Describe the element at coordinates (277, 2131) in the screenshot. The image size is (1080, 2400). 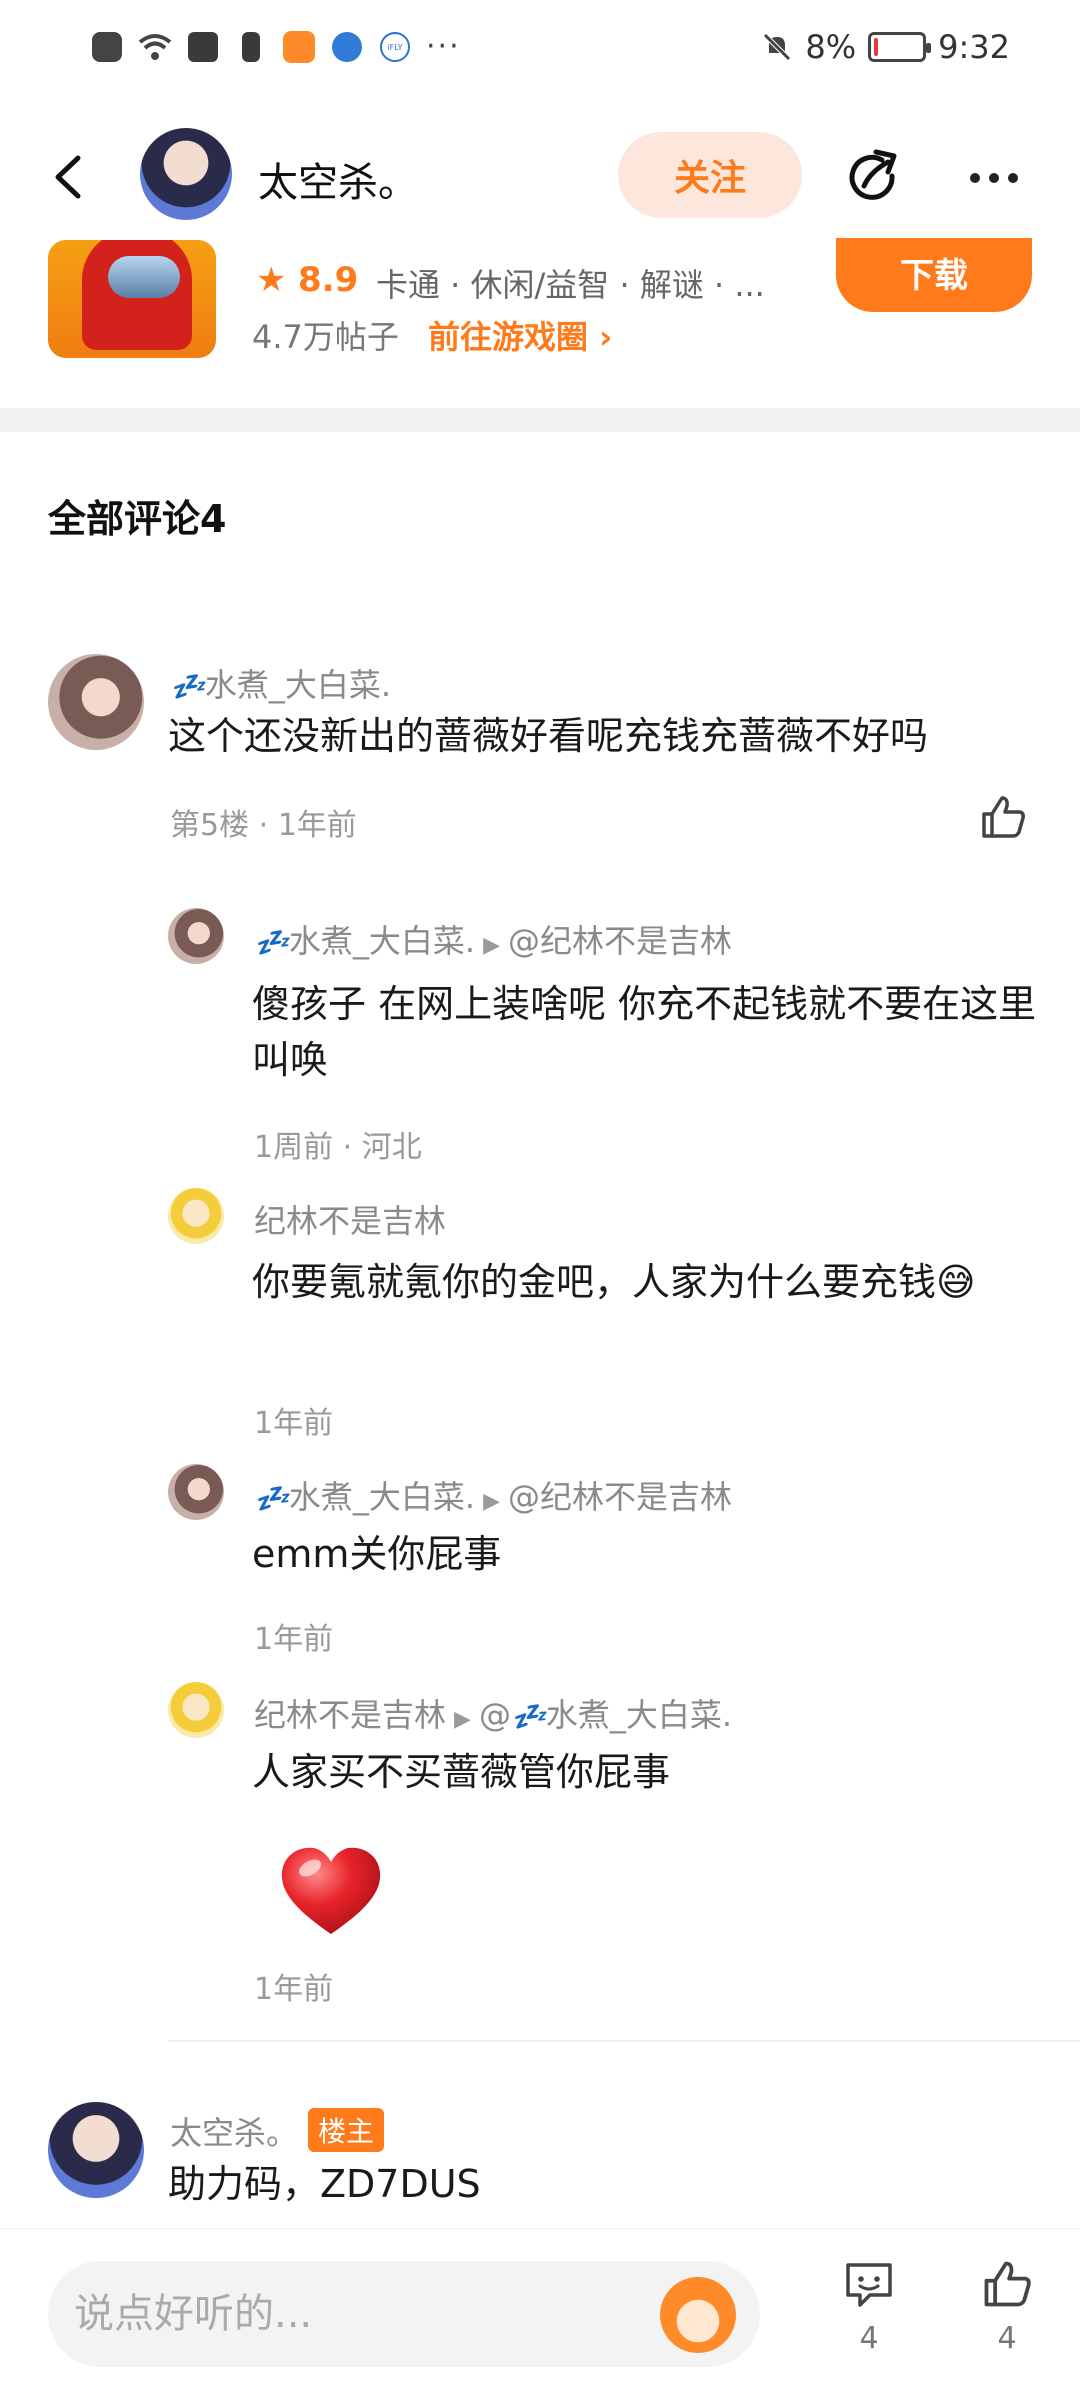
I see `commenter-name: 太空杀。 楼主` at that location.